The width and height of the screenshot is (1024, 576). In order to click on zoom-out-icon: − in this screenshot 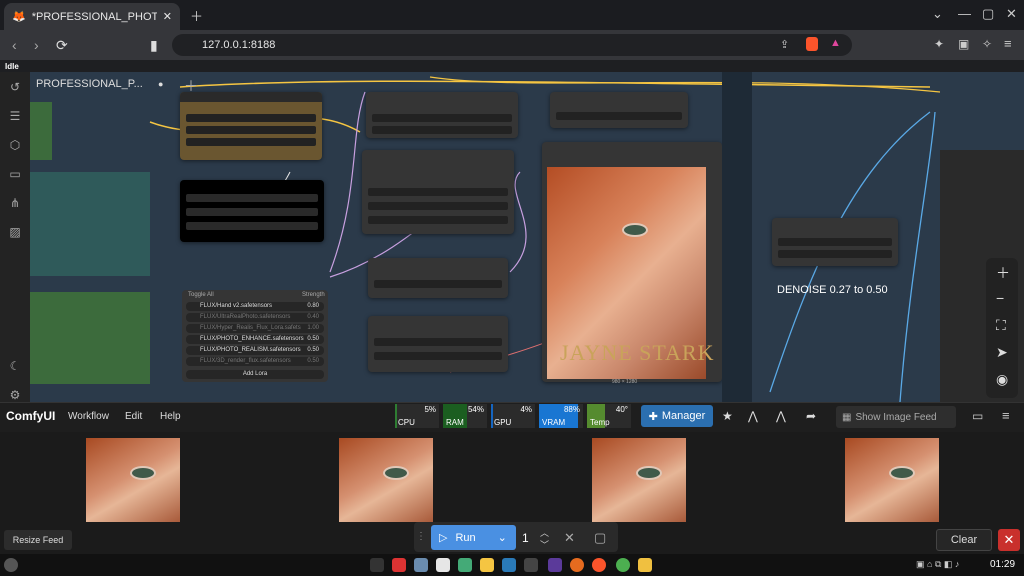, I will do `click(1000, 298)`.